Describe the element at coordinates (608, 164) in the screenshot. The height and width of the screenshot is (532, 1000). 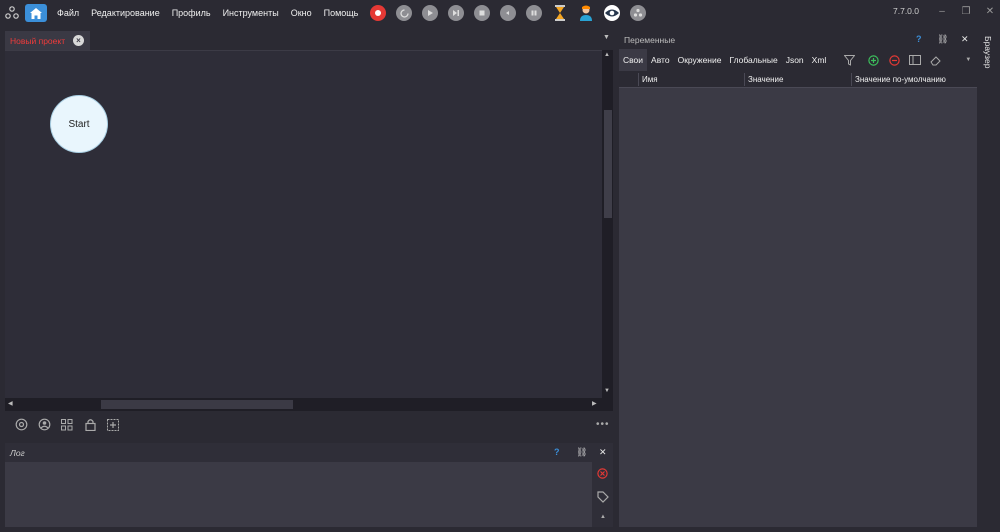
I see `vertical-scroll-thumb` at that location.